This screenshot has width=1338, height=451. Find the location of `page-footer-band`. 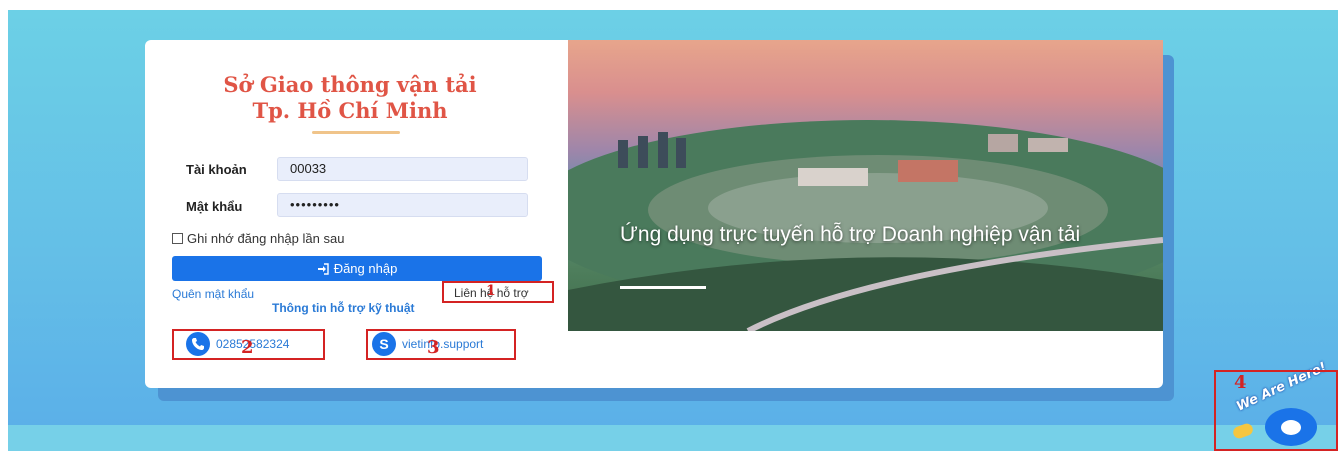

page-footer-band is located at coordinates (673, 438).